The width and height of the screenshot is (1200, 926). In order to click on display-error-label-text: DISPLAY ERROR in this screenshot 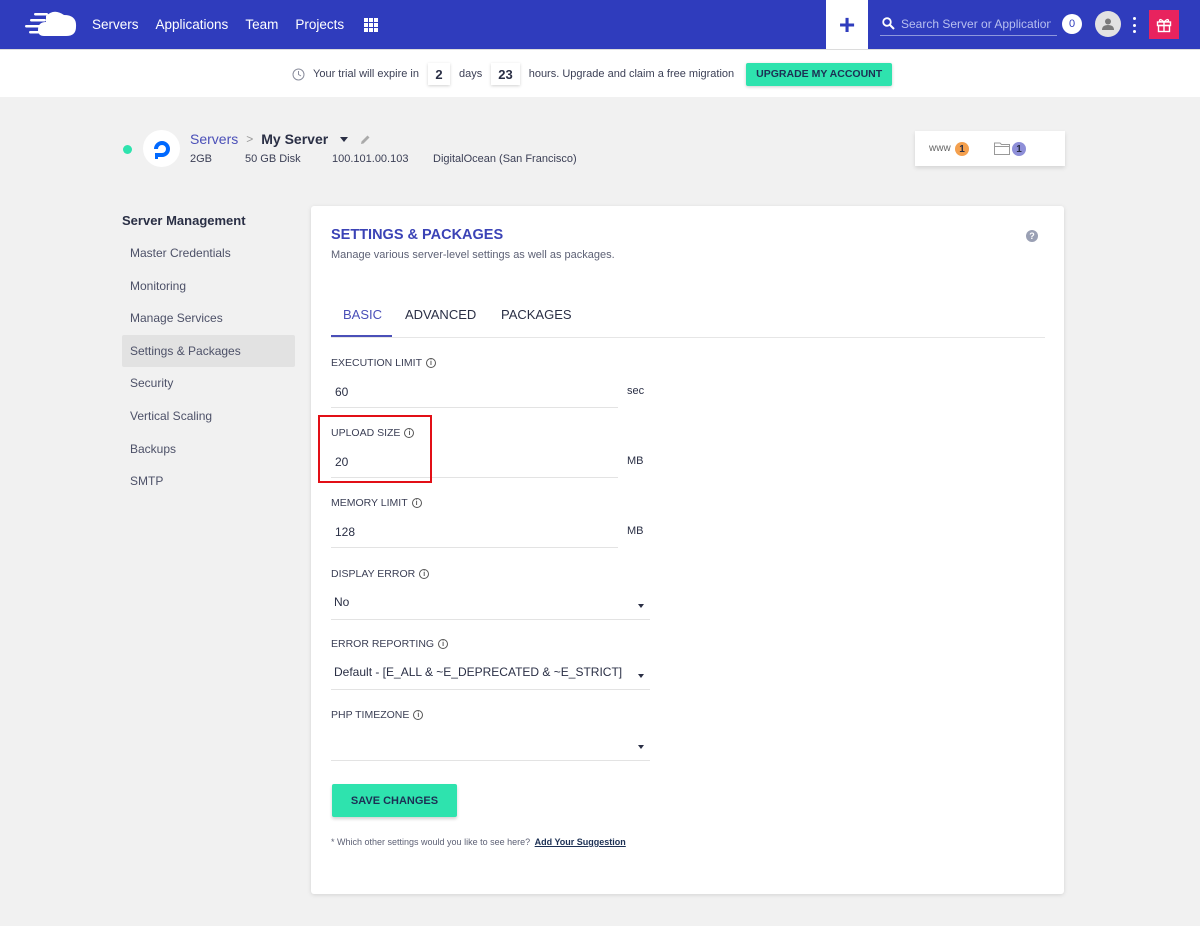, I will do `click(373, 574)`.